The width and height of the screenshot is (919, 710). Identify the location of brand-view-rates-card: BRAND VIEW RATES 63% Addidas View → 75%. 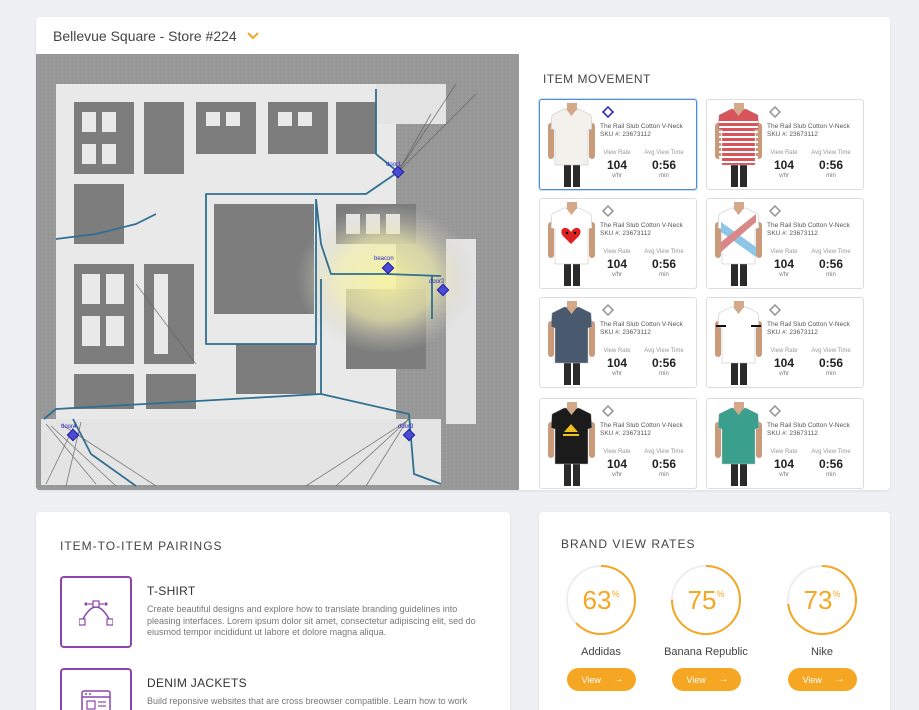
(714, 611).